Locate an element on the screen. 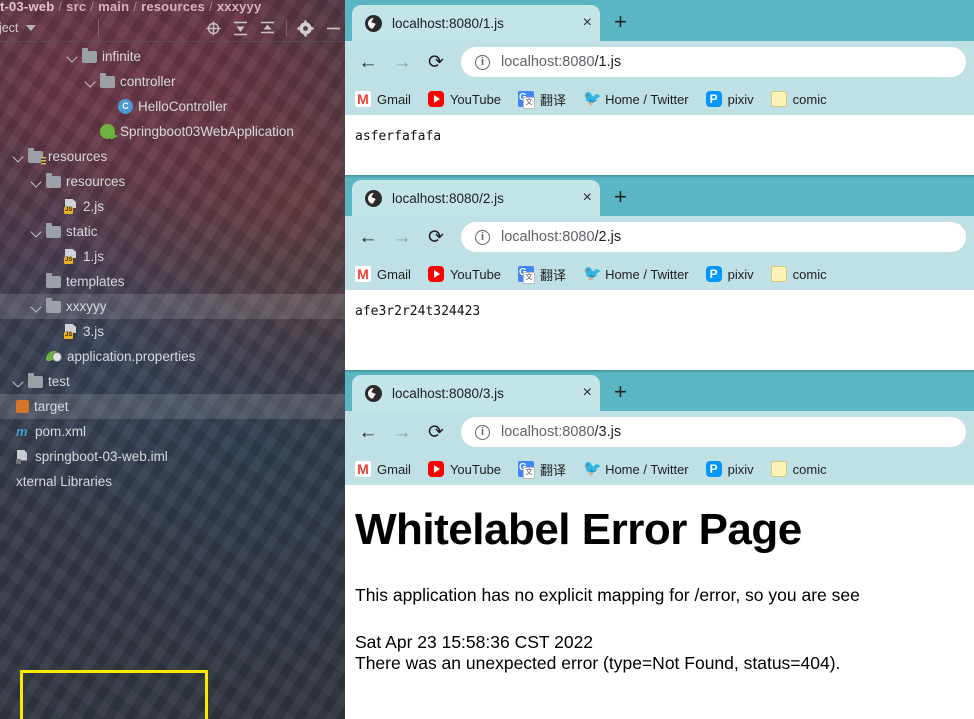  chevron-right-icon is located at coordinates (18, 381).